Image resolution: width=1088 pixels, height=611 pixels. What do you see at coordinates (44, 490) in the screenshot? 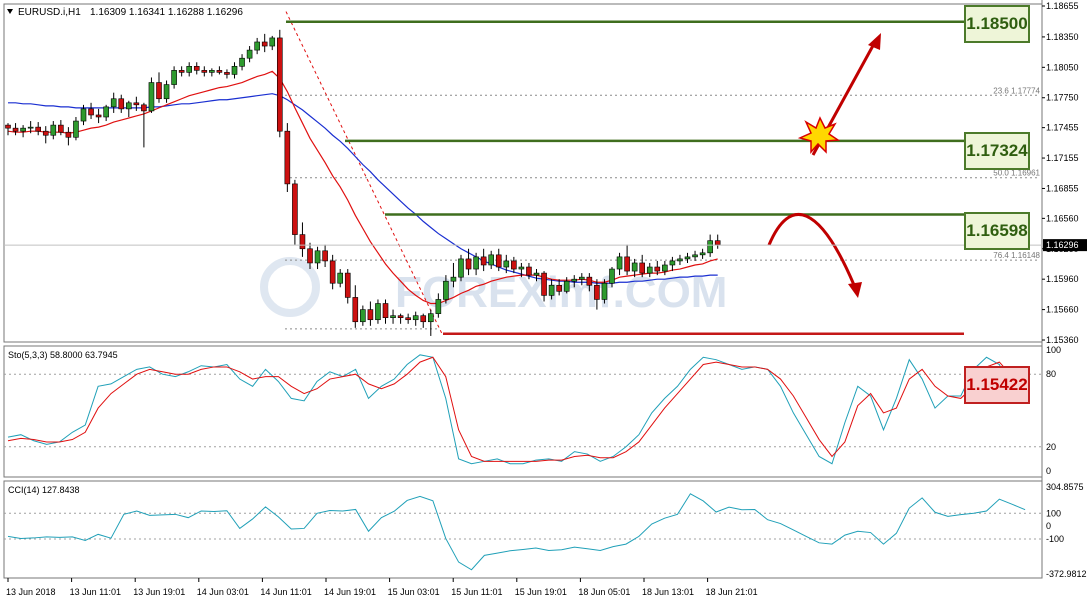
I see `cci-label: CCI(14) 127.8438` at bounding box center [44, 490].